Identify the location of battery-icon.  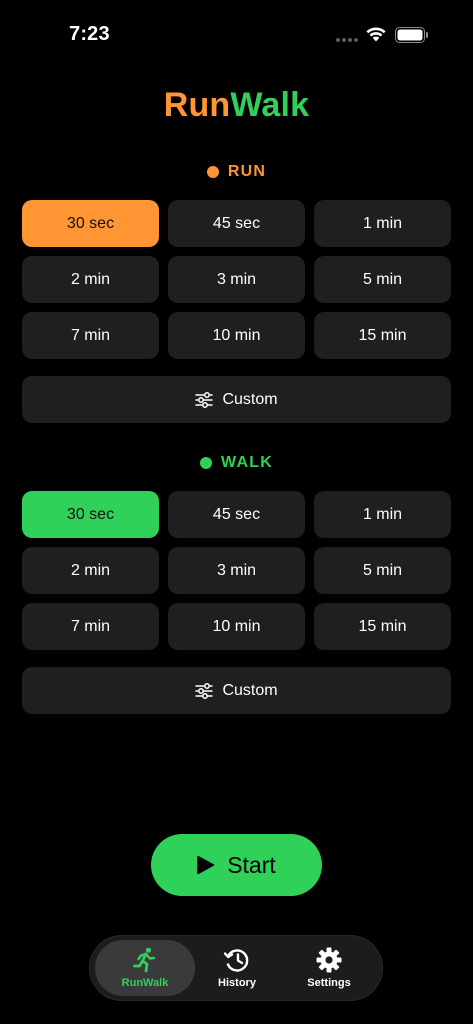
(411, 35).